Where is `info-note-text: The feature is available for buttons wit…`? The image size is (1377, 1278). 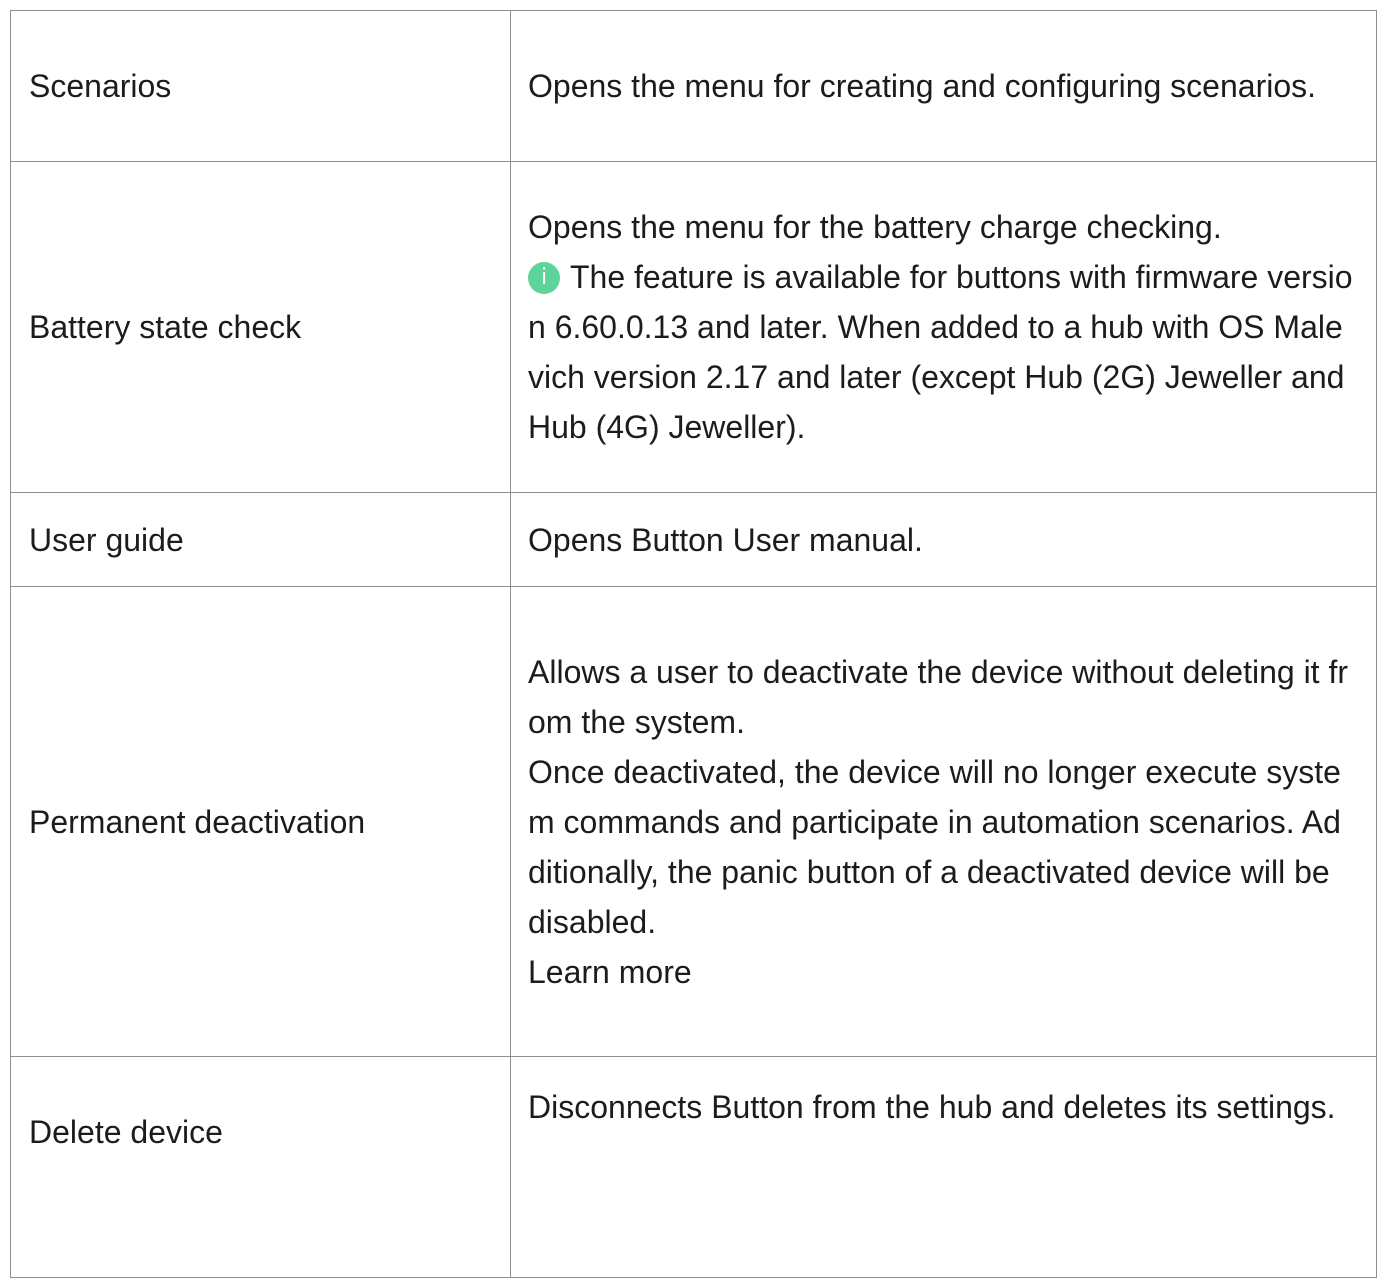
info-note-text: The feature is available for buttons wit… is located at coordinates (940, 352).